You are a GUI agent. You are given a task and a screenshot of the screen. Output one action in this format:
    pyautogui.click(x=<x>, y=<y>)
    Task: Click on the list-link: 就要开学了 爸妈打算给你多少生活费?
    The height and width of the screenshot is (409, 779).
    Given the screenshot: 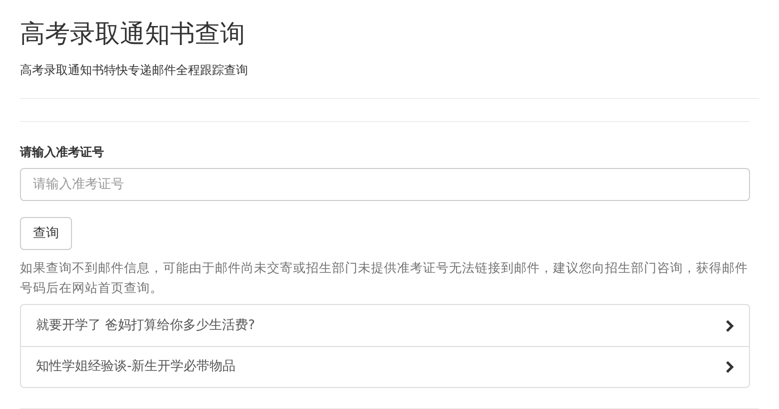 What is the action you would take?
    pyautogui.click(x=385, y=325)
    